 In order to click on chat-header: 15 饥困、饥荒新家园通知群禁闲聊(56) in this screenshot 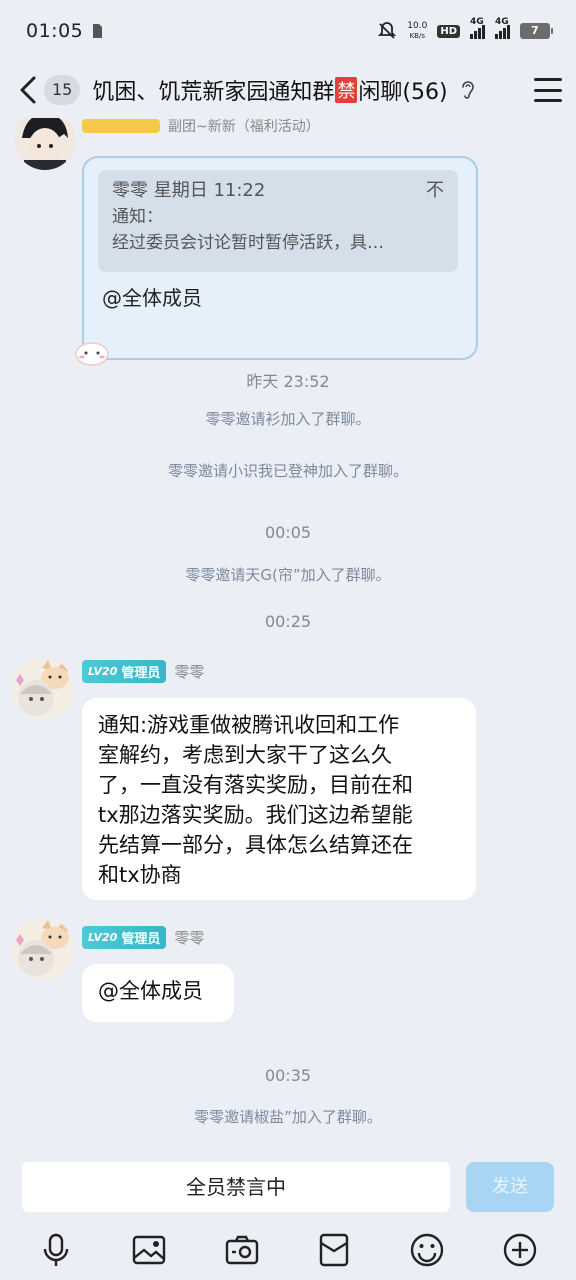, I will do `click(288, 90)`.